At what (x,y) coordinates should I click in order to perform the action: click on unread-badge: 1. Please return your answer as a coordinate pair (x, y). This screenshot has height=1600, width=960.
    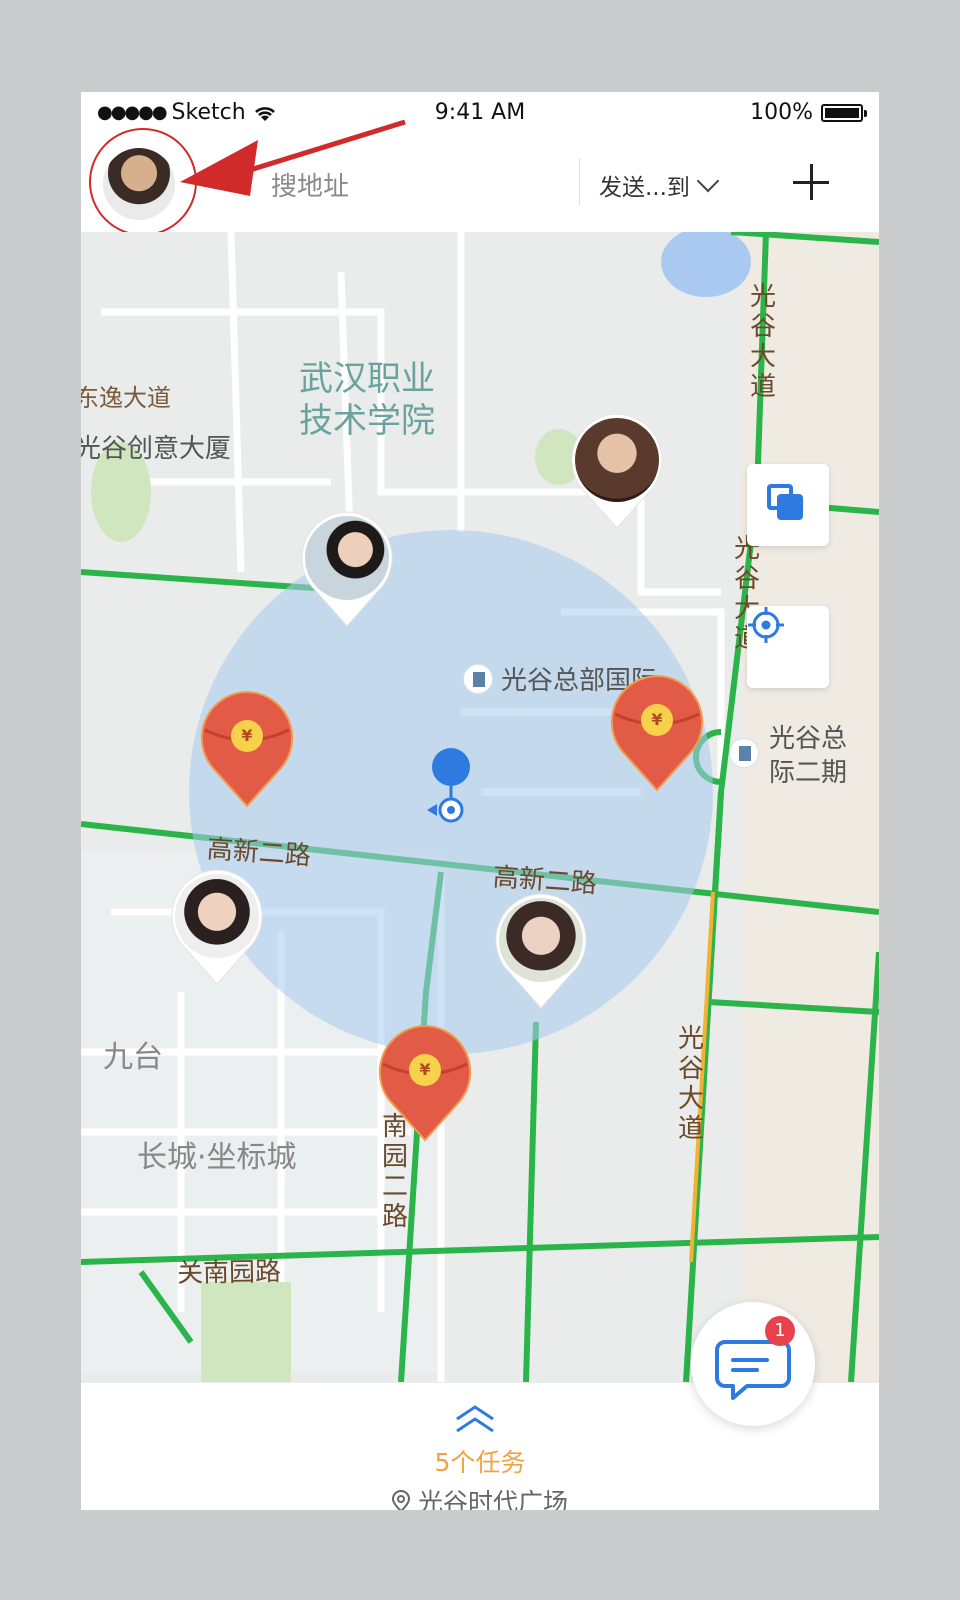
    Looking at the image, I should click on (780, 1331).